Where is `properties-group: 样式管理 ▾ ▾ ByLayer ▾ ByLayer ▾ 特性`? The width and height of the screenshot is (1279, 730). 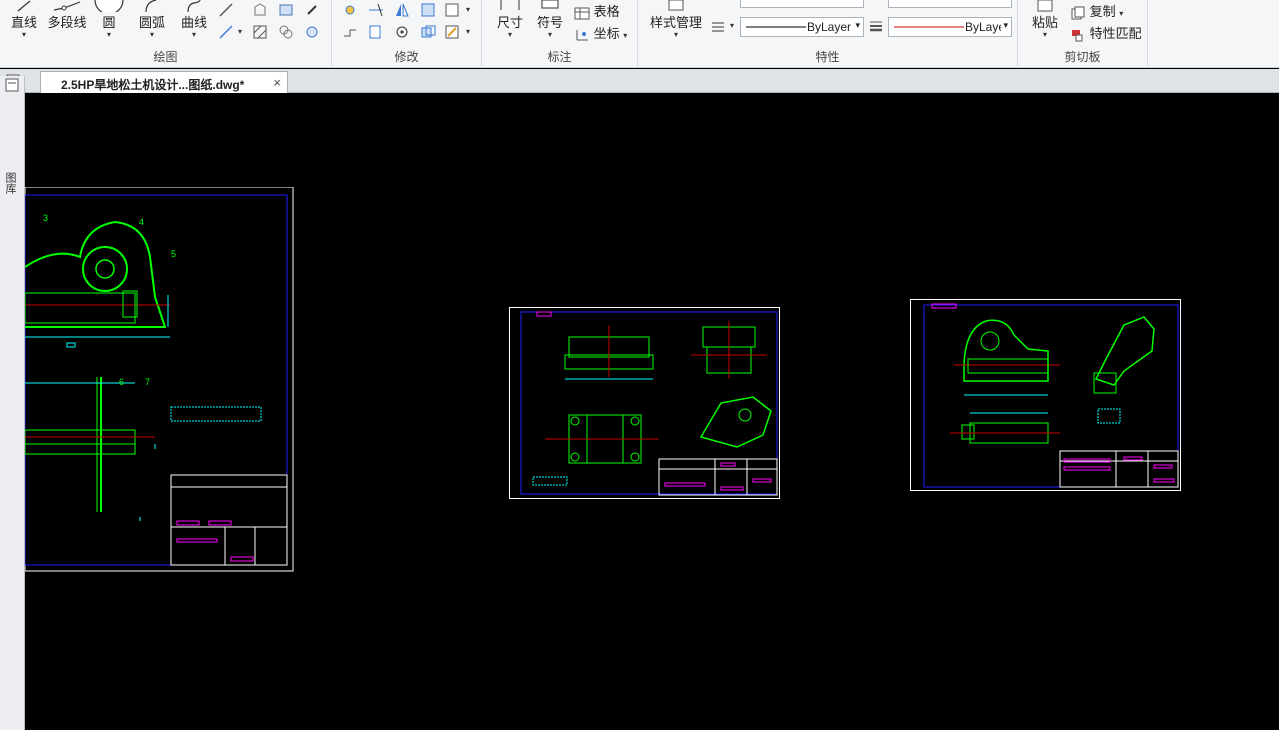 properties-group: 样式管理 ▾ ▾ ByLayer ▾ ByLayer ▾ 特性 is located at coordinates (828, 34).